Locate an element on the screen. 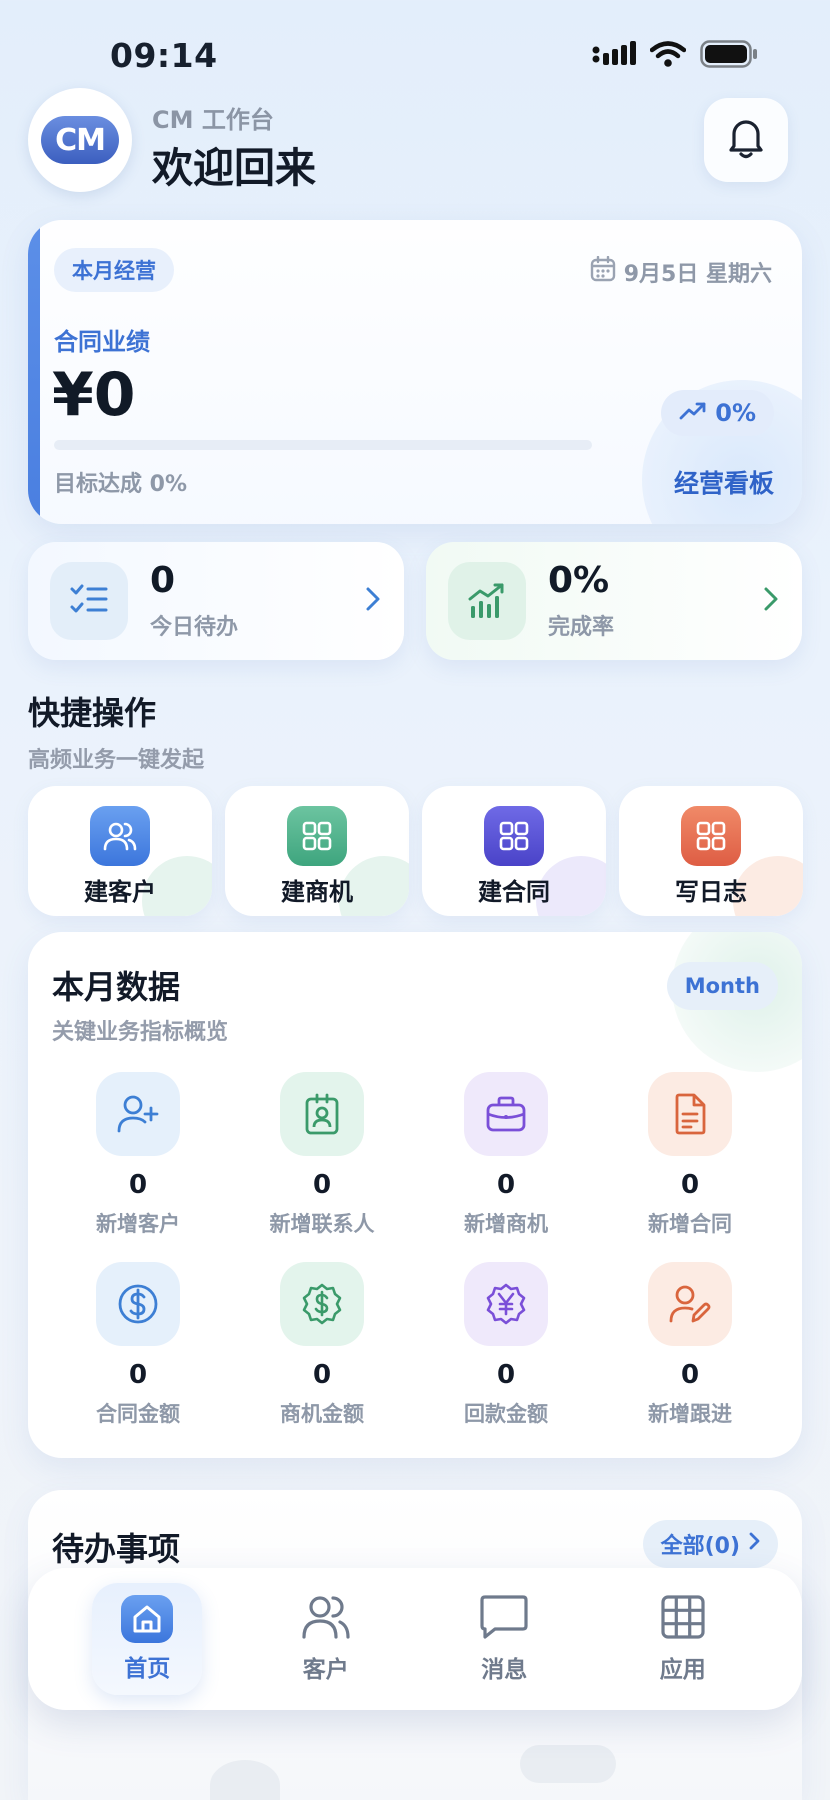 The width and height of the screenshot is (830, 1800). quick-action-label: 建合同 is located at coordinates (514, 892).